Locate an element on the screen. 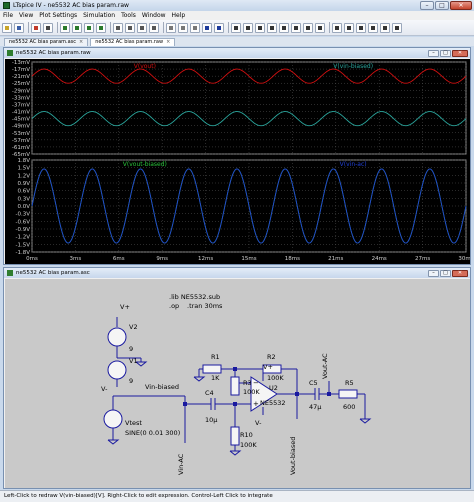  r5-value: 600 is located at coordinates (349, 407).